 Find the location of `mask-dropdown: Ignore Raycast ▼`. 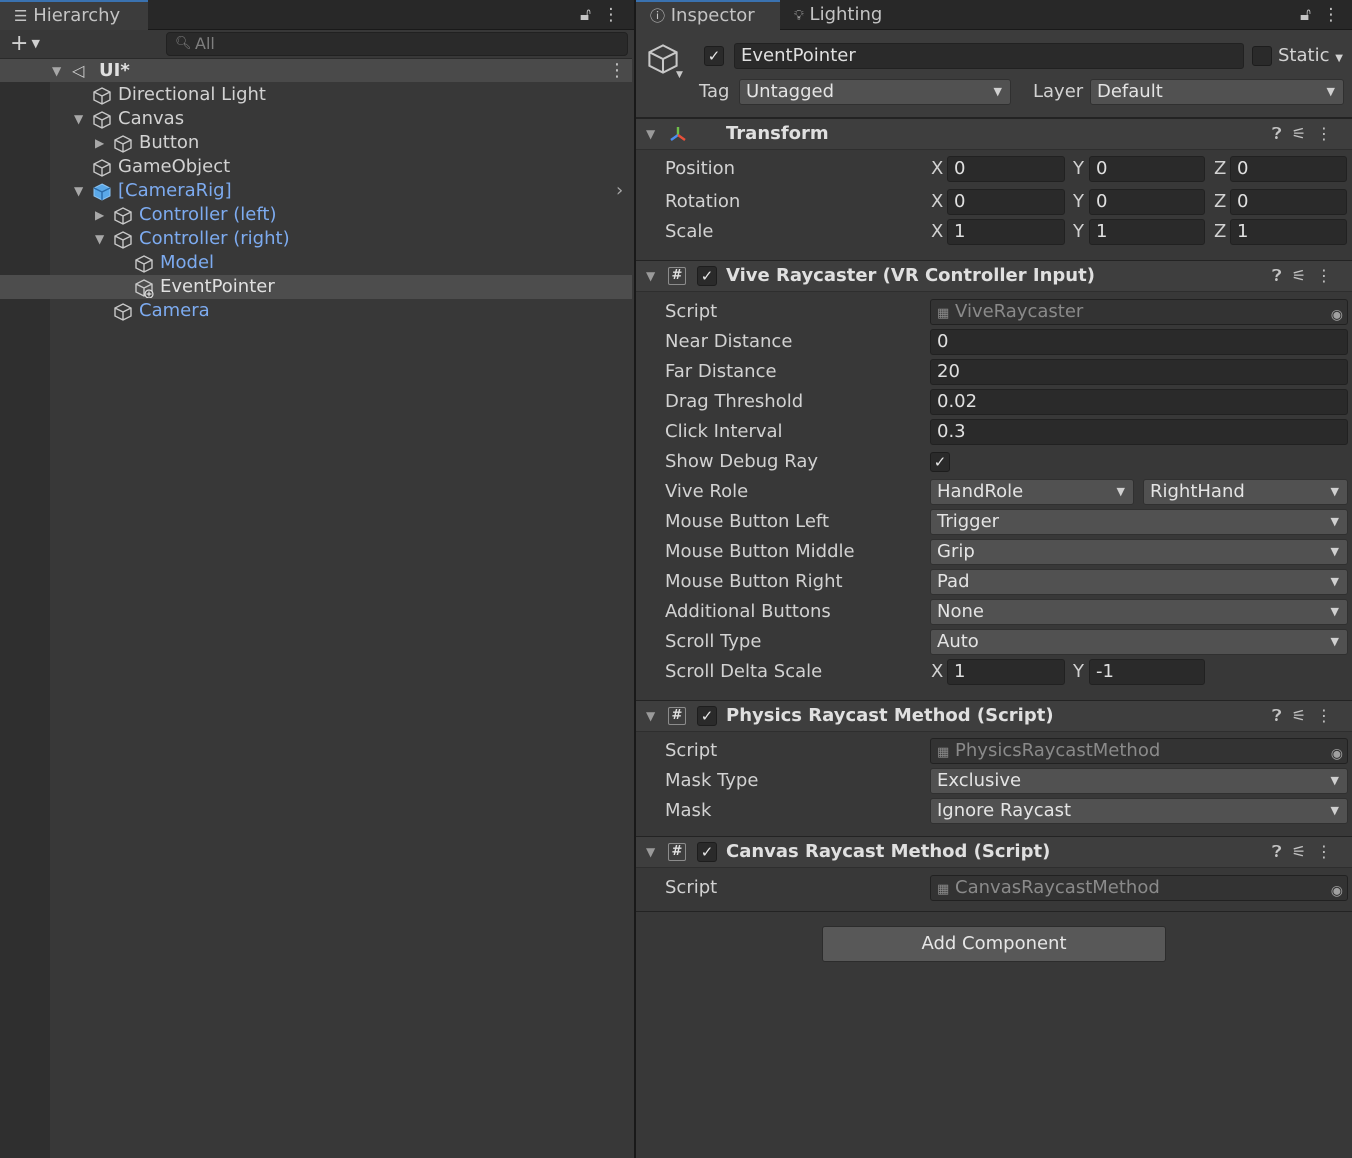

mask-dropdown: Ignore Raycast ▼ is located at coordinates (1139, 811).